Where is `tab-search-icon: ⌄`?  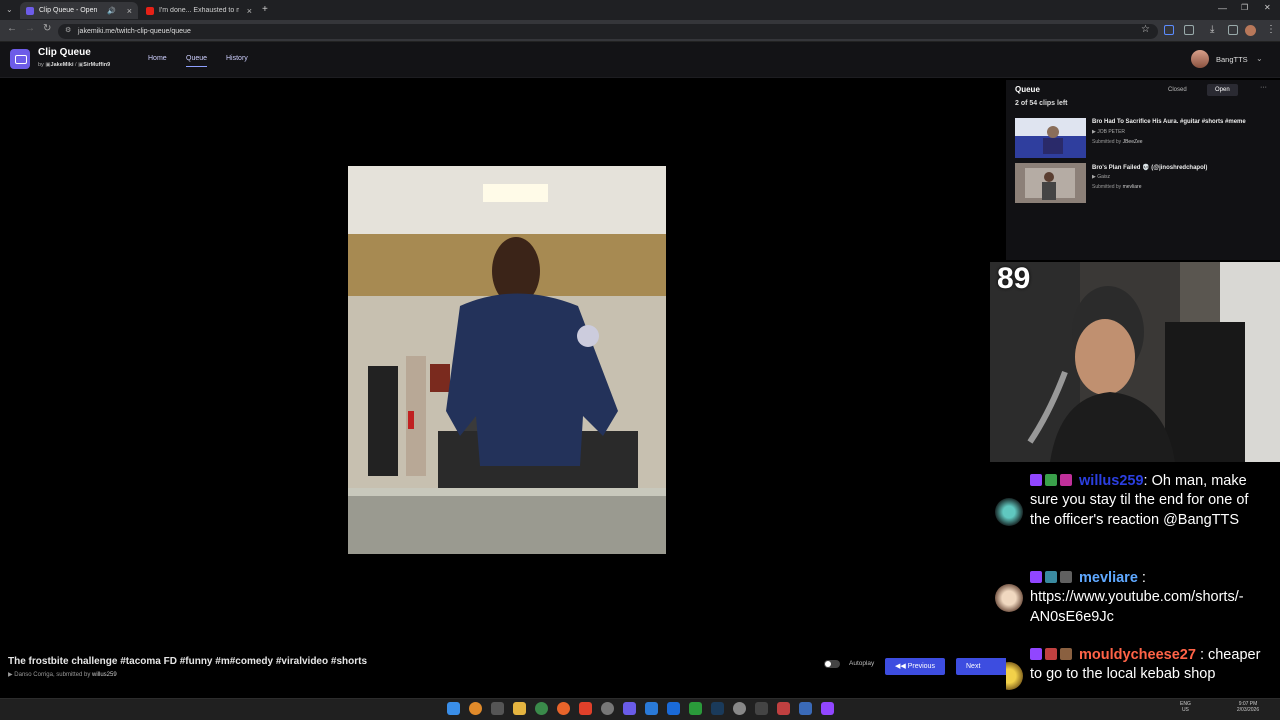
tab-search-icon: ⌄ is located at coordinates (9, 9).